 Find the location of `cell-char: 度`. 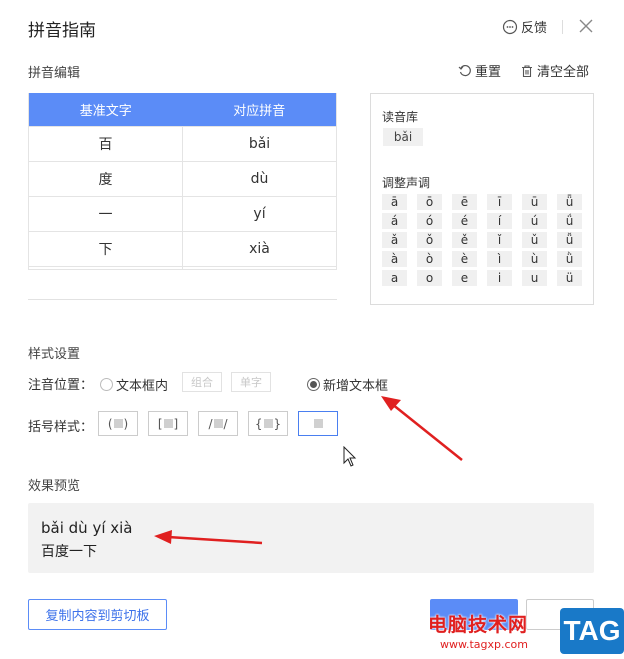

cell-char: 度 is located at coordinates (105, 179).